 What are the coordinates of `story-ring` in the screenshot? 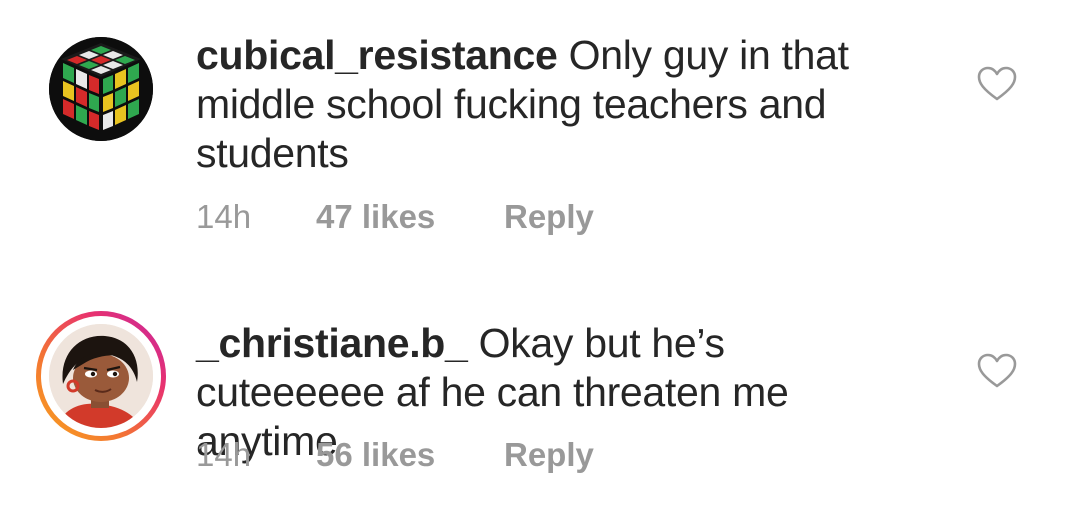 It's located at (101, 376).